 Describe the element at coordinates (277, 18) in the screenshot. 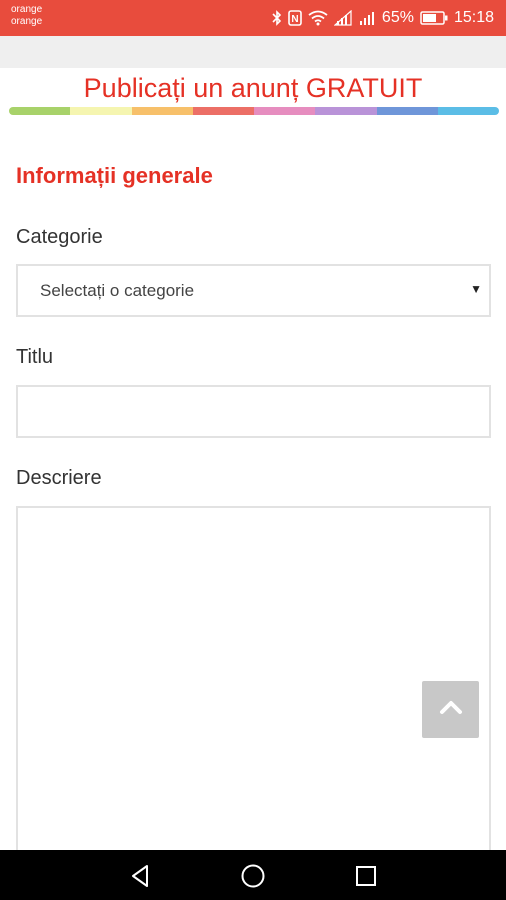

I see `bluetooth-icon` at that location.